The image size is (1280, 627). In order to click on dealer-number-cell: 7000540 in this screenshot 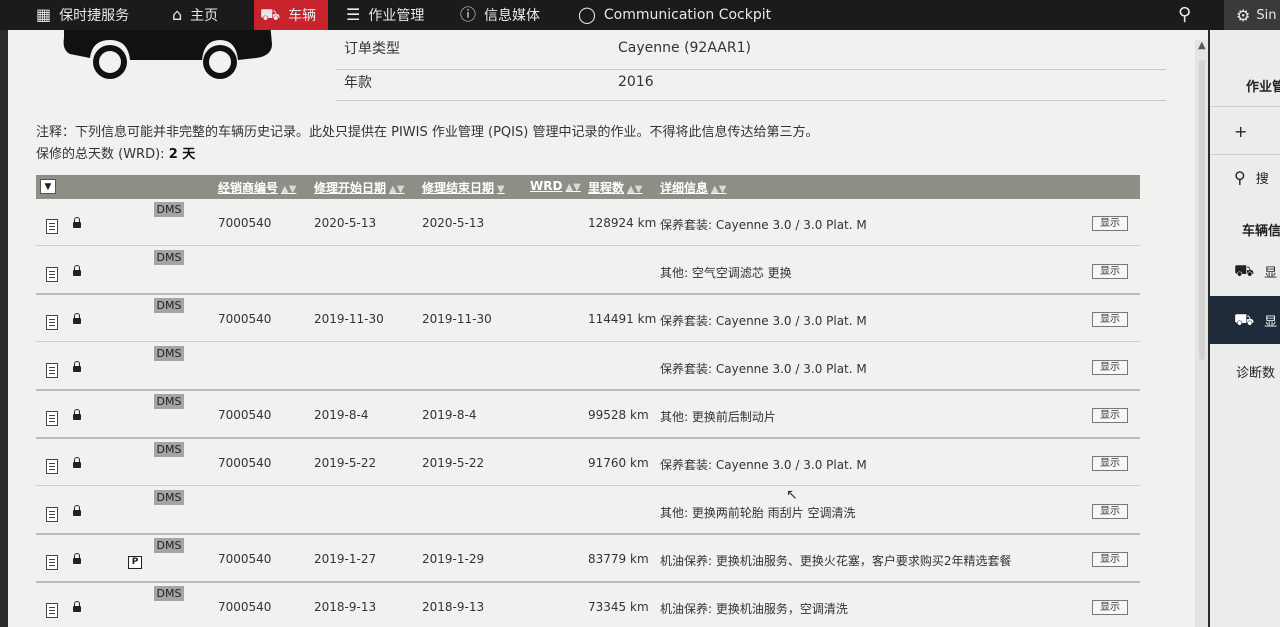, I will do `click(245, 607)`.